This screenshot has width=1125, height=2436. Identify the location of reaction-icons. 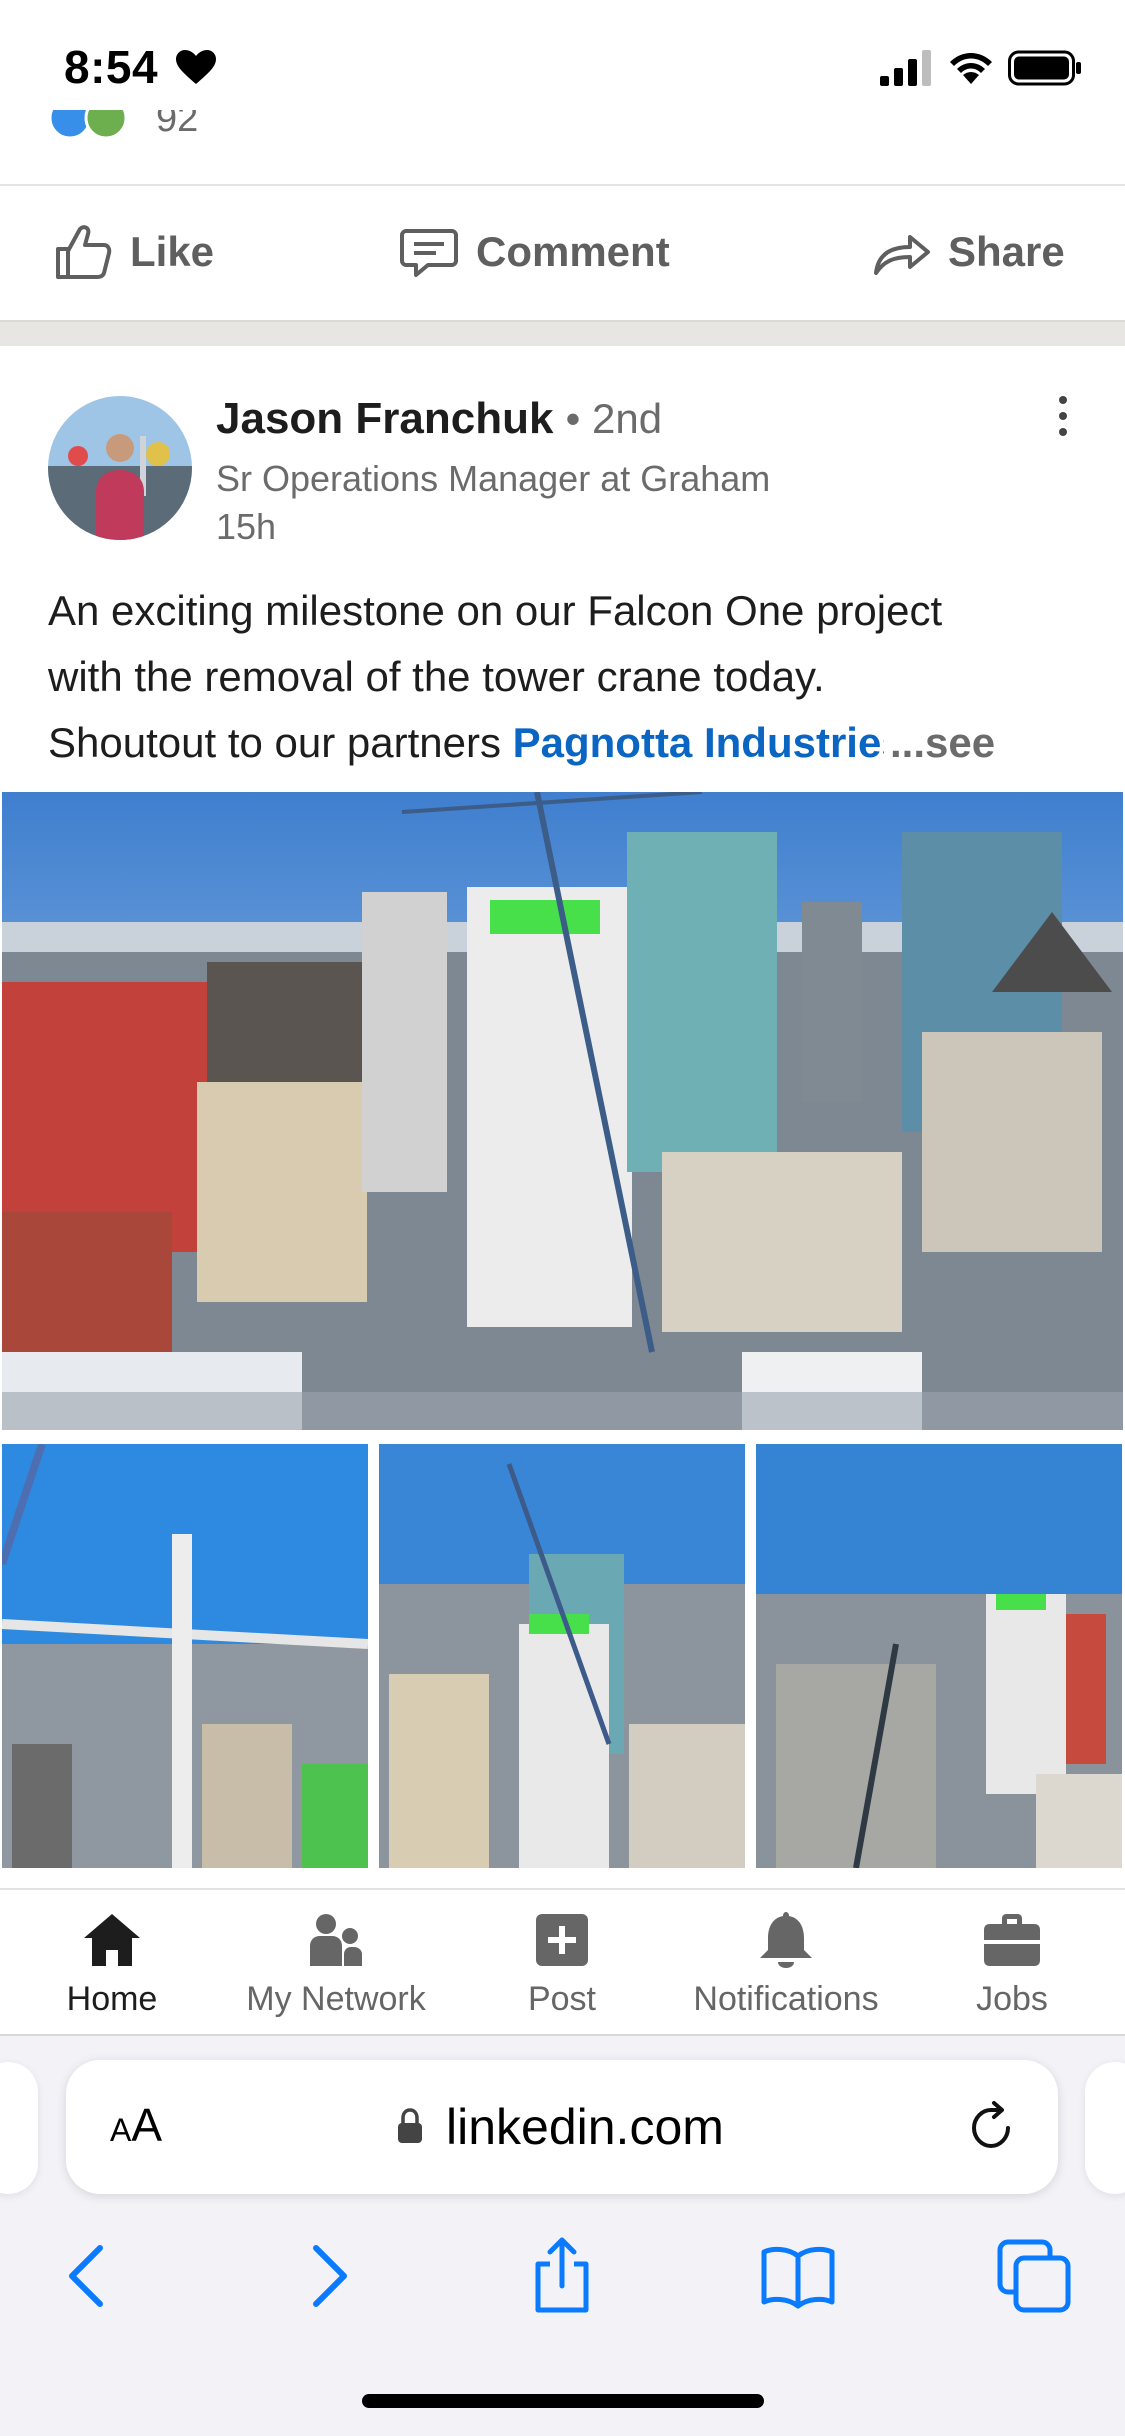
(88, 125).